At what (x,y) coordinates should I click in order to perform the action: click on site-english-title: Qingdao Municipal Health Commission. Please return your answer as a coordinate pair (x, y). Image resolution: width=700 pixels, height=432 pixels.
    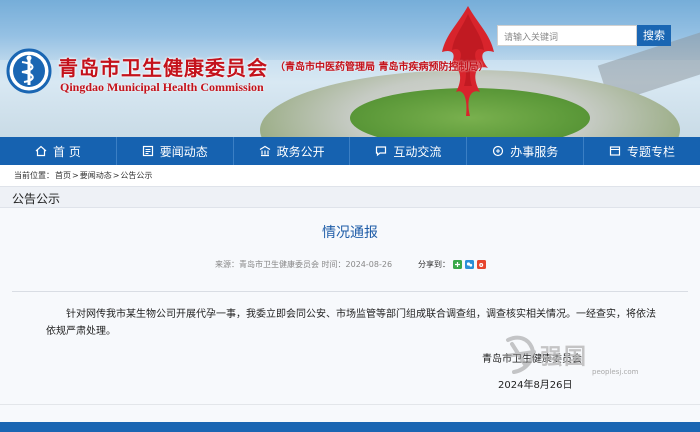
    Looking at the image, I should click on (162, 87).